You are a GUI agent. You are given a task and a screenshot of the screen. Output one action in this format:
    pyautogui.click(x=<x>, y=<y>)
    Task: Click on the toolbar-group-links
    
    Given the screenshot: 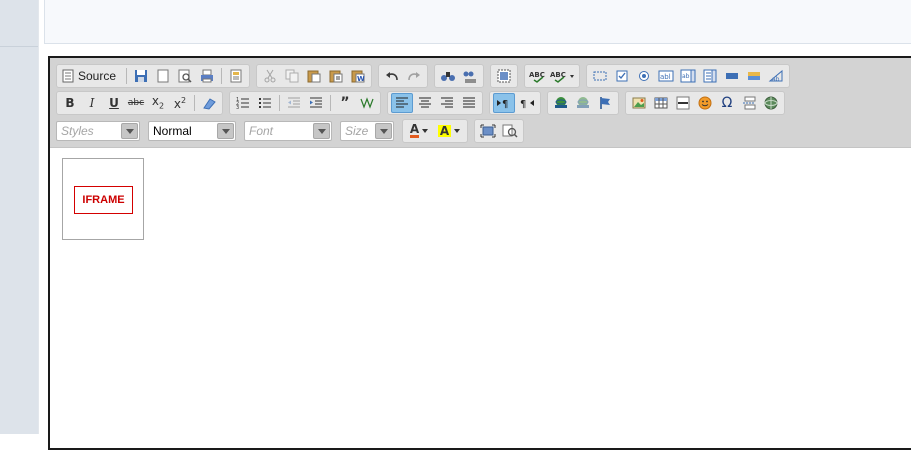 What is the action you would take?
    pyautogui.click(x=583, y=103)
    